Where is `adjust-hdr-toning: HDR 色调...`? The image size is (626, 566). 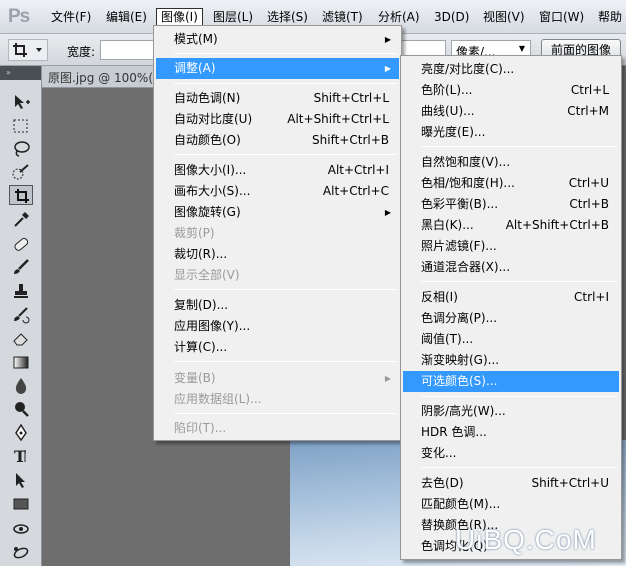 adjust-hdr-toning: HDR 色调... is located at coordinates (511, 432).